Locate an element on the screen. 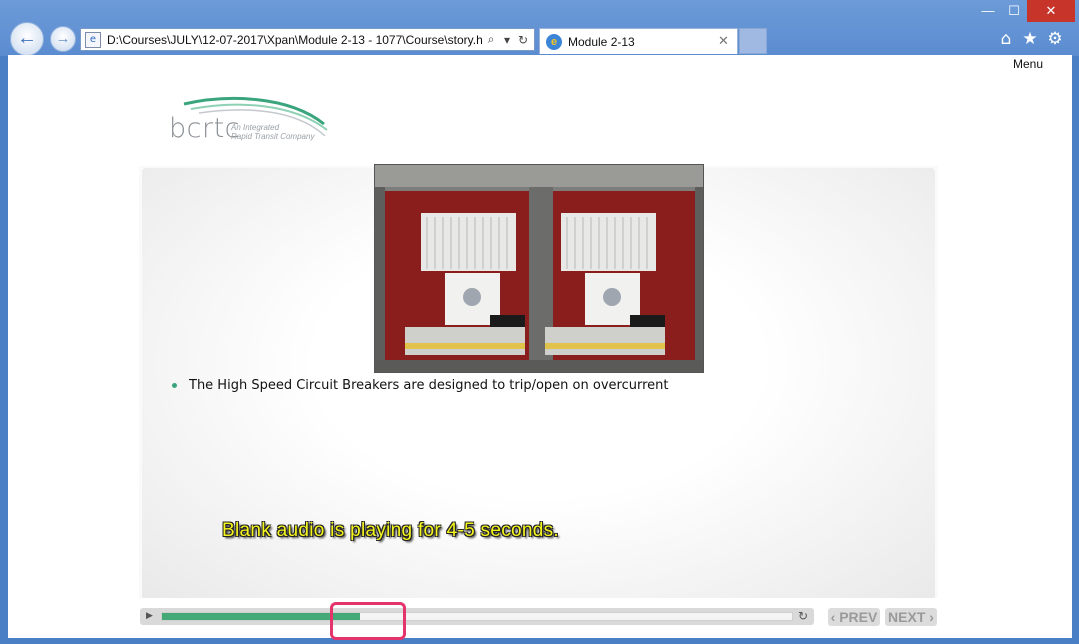 This screenshot has height=644, width=1079. bullet-dot-icon is located at coordinates (174, 385).